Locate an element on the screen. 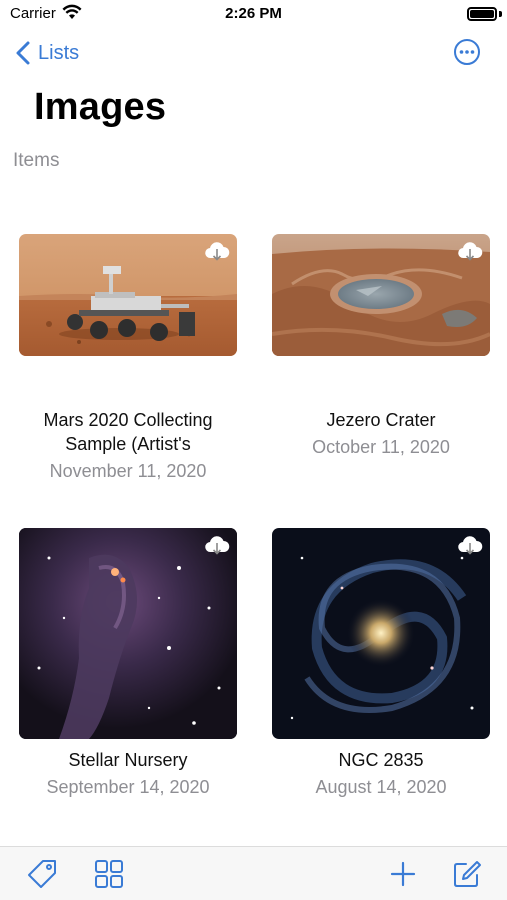 This screenshot has height=900, width=507. card-title: Mars 2020 Collecting is located at coordinates (128, 420).